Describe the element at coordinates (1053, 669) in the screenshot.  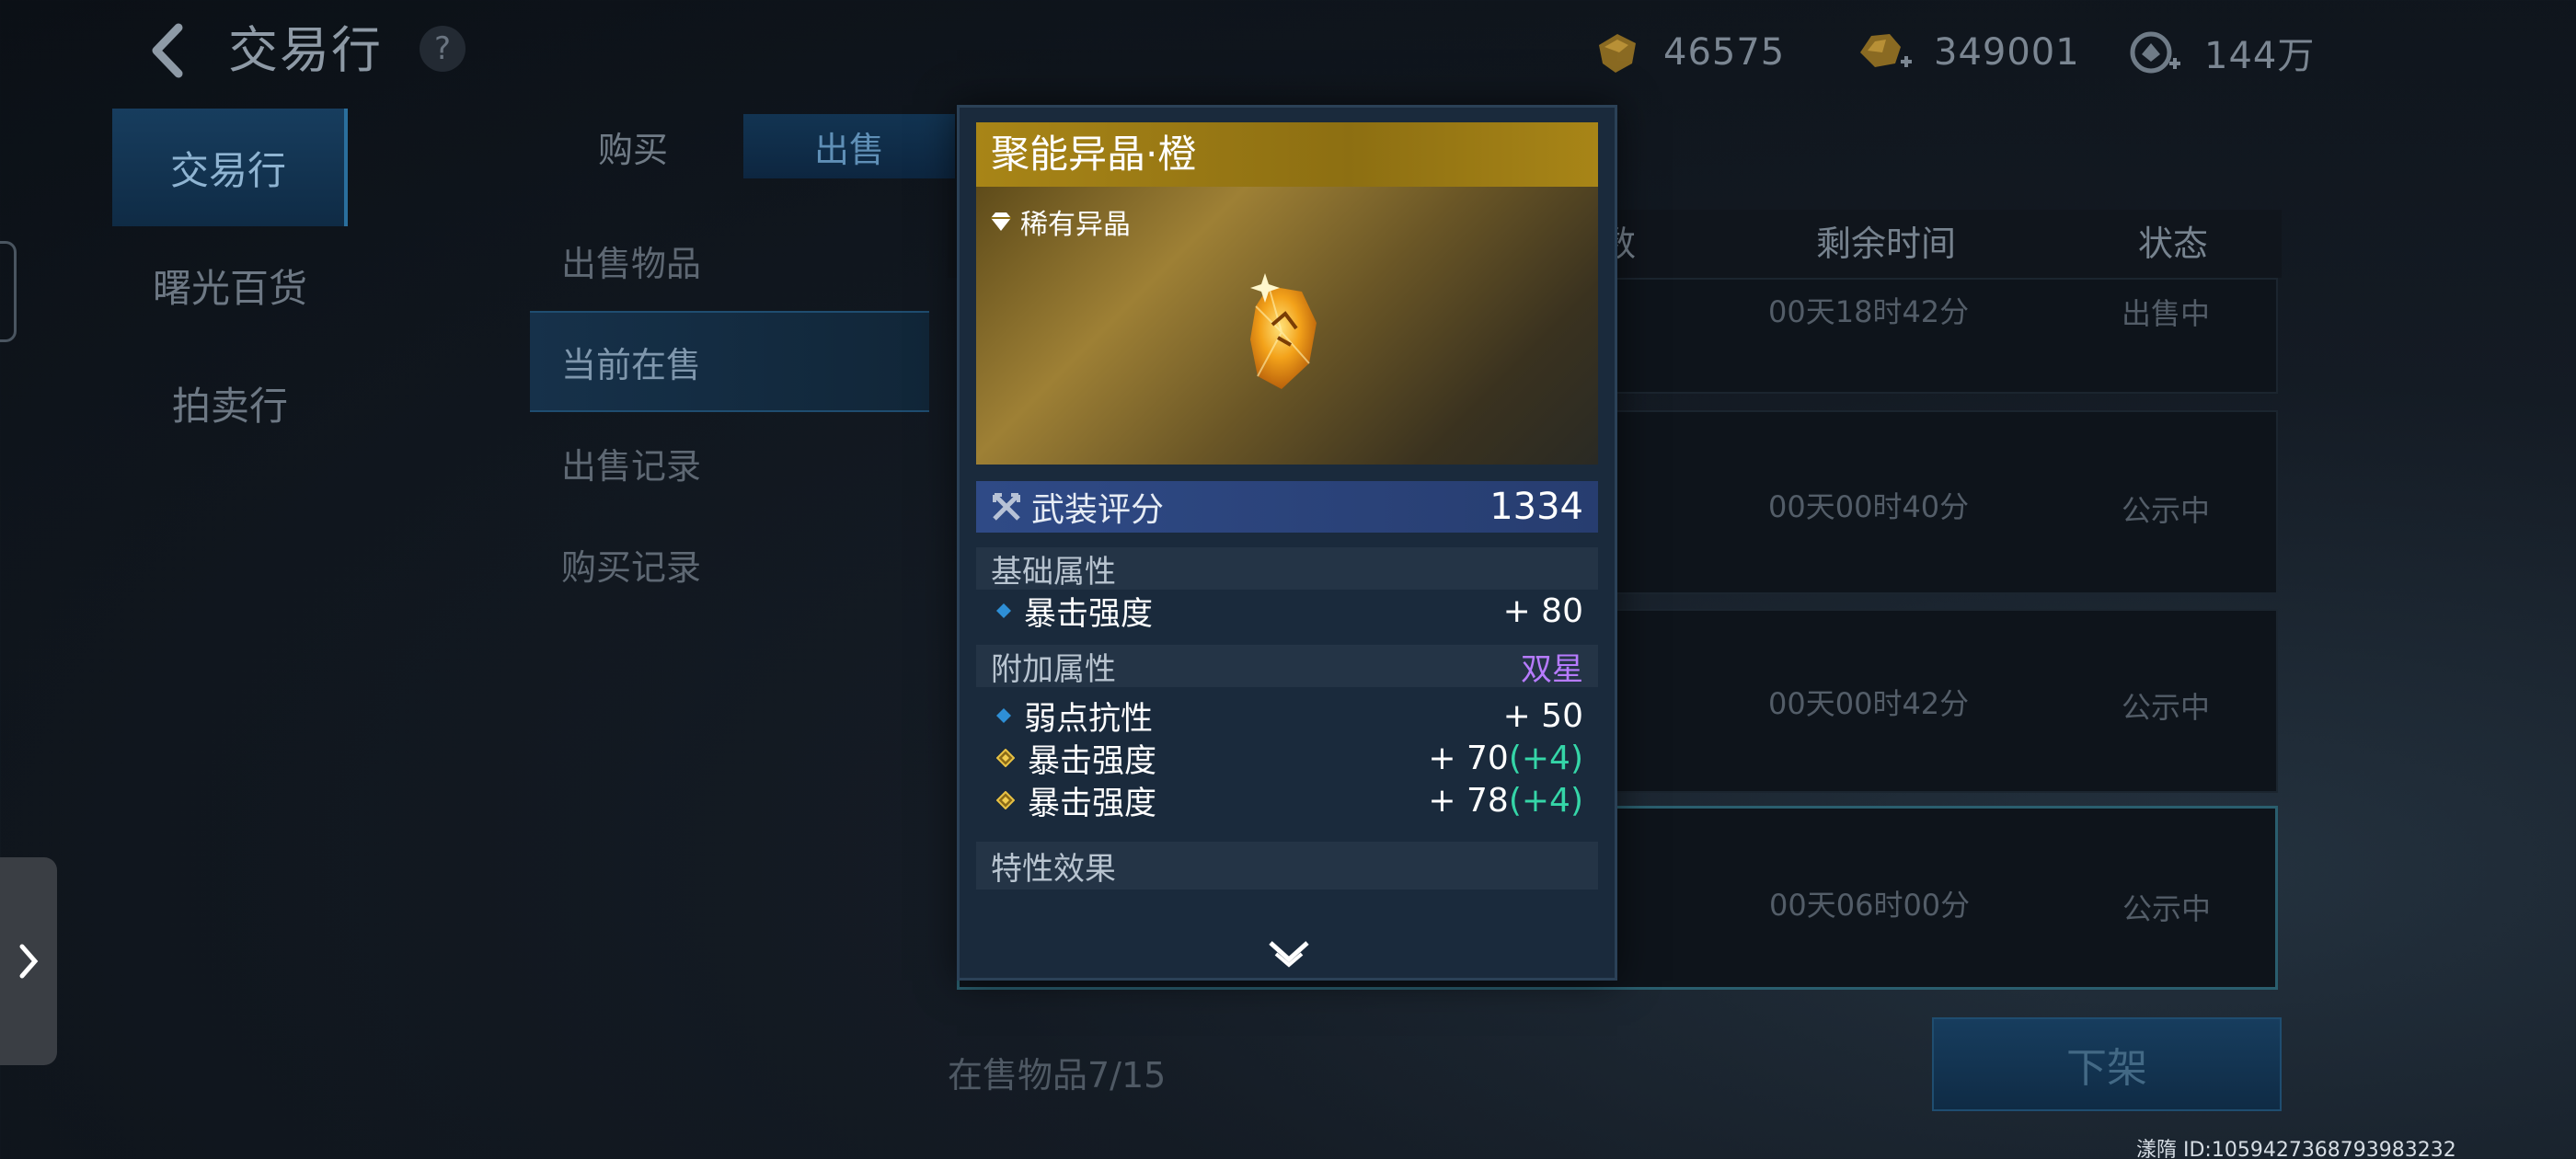
I see `extra-attributes-title: 附加属性` at that location.